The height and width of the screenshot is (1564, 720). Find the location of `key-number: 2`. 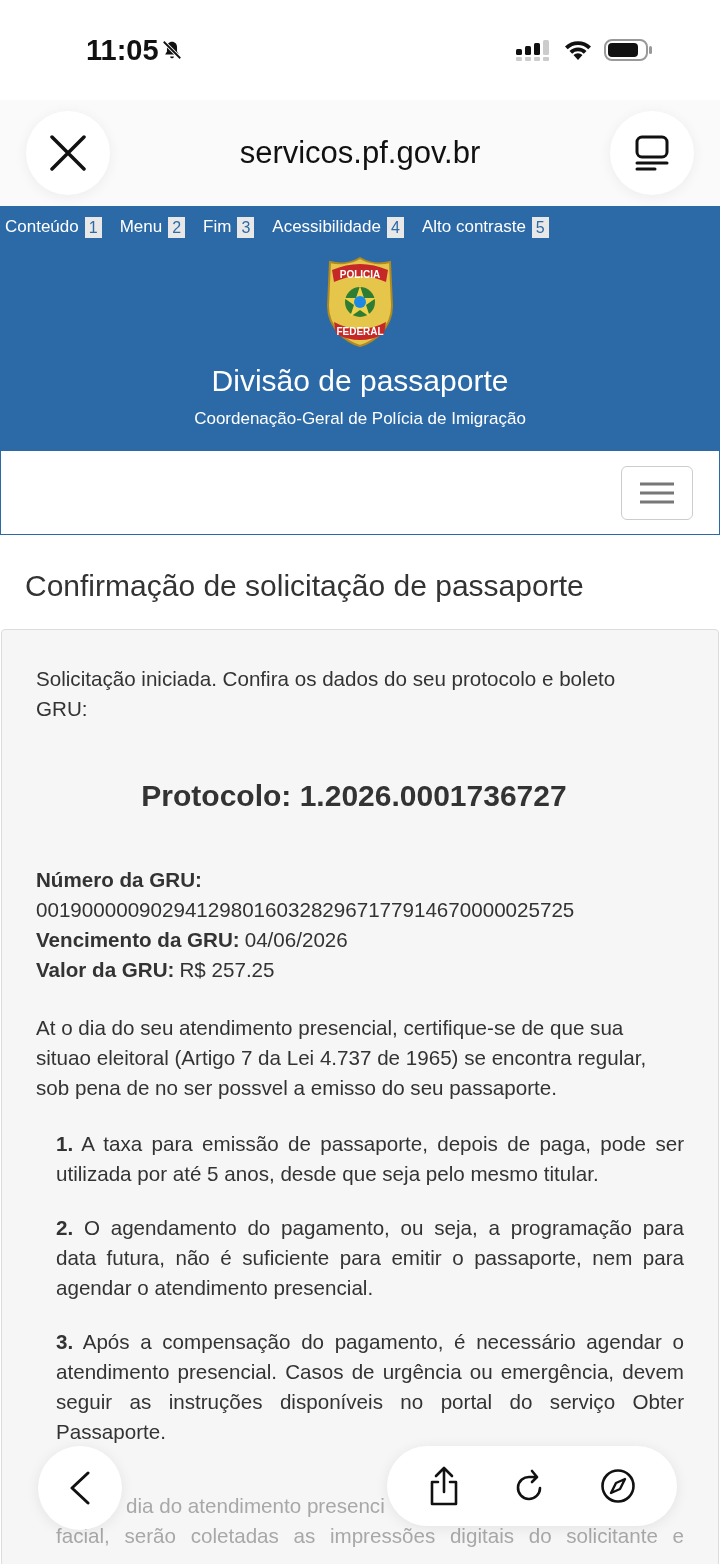

key-number: 2 is located at coordinates (177, 227).